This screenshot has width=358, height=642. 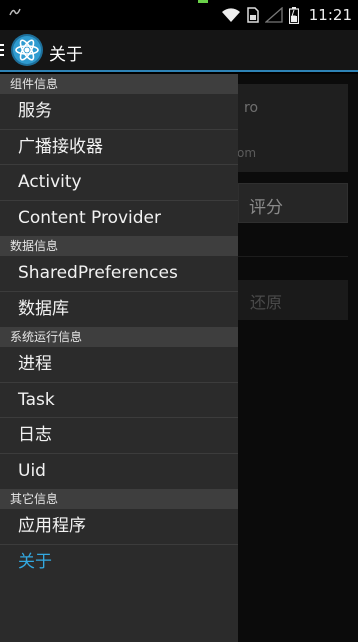 What do you see at coordinates (119, 274) in the screenshot?
I see `drawer-item-shared-preferences: SharedPreferences` at bounding box center [119, 274].